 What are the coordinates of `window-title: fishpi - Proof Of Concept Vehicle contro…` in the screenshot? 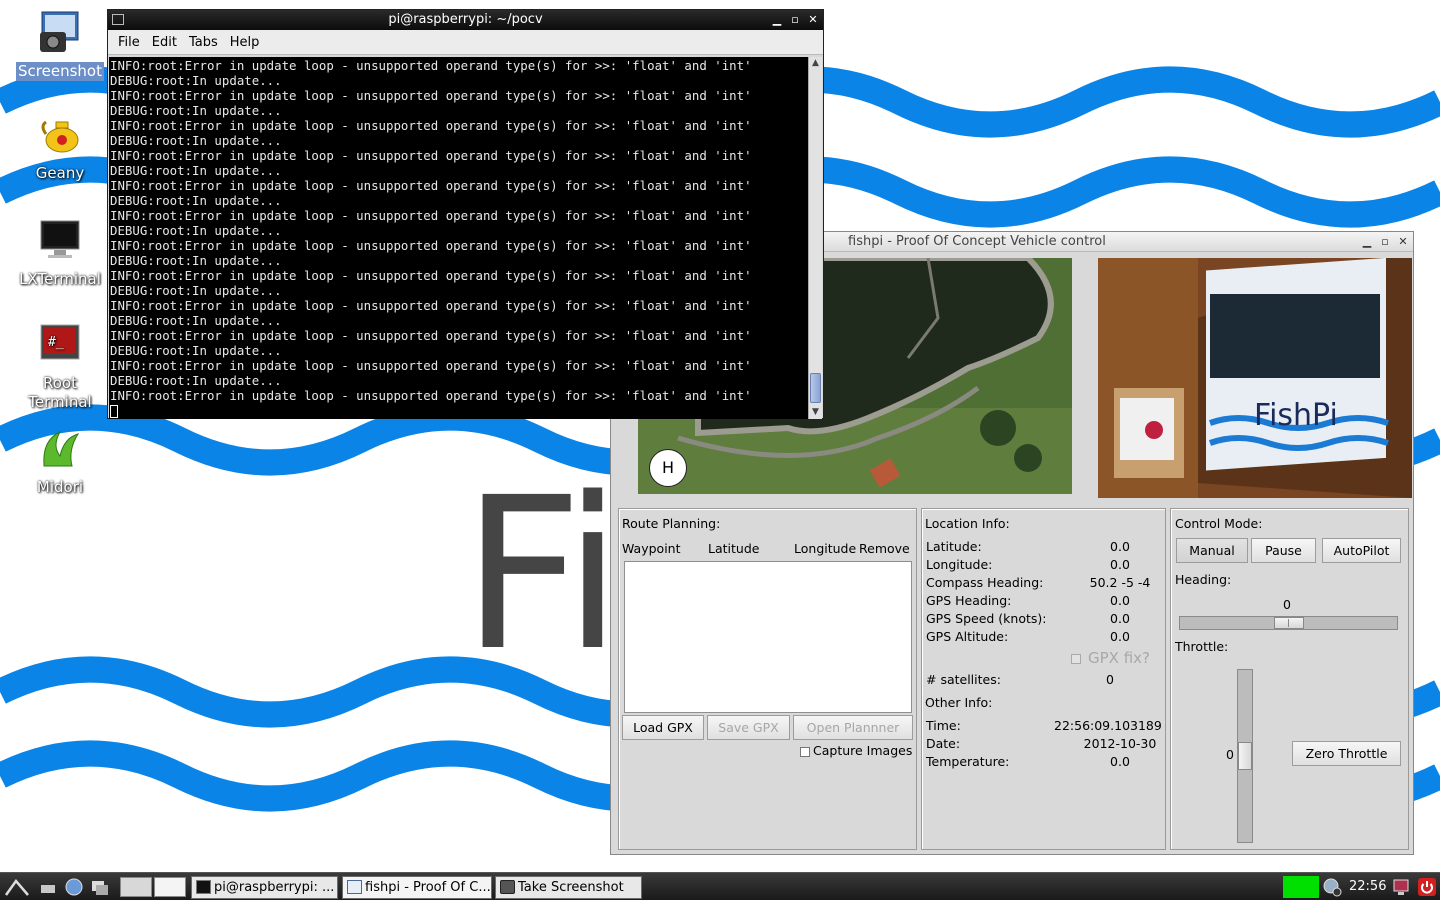 It's located at (977, 241).